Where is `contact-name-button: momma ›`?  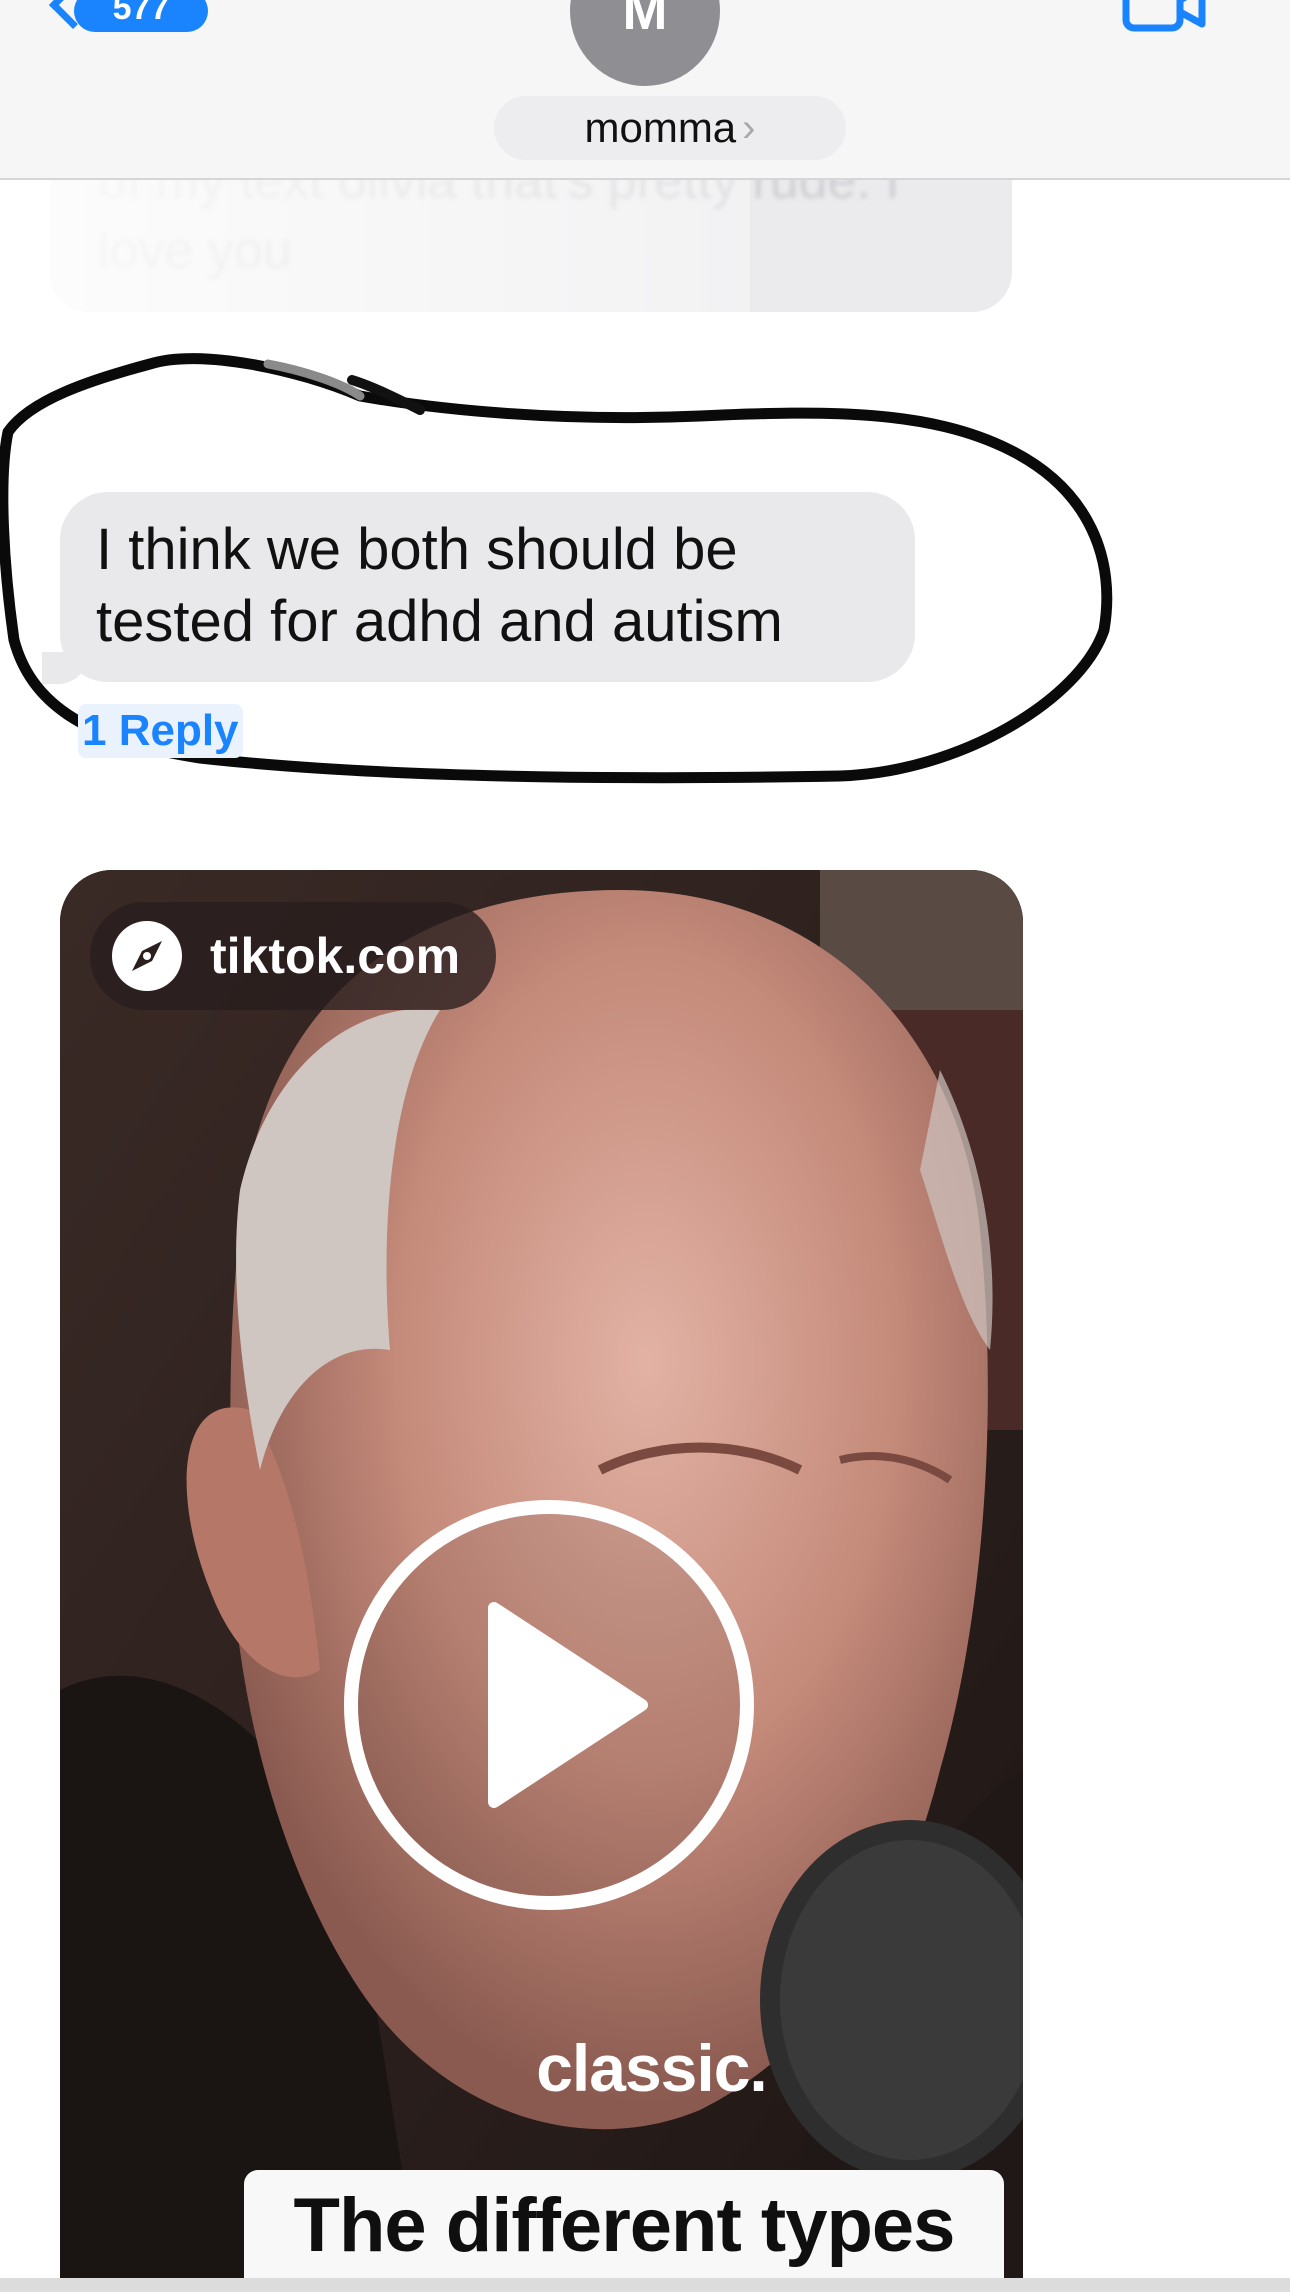
contact-name-button: momma › is located at coordinates (670, 128).